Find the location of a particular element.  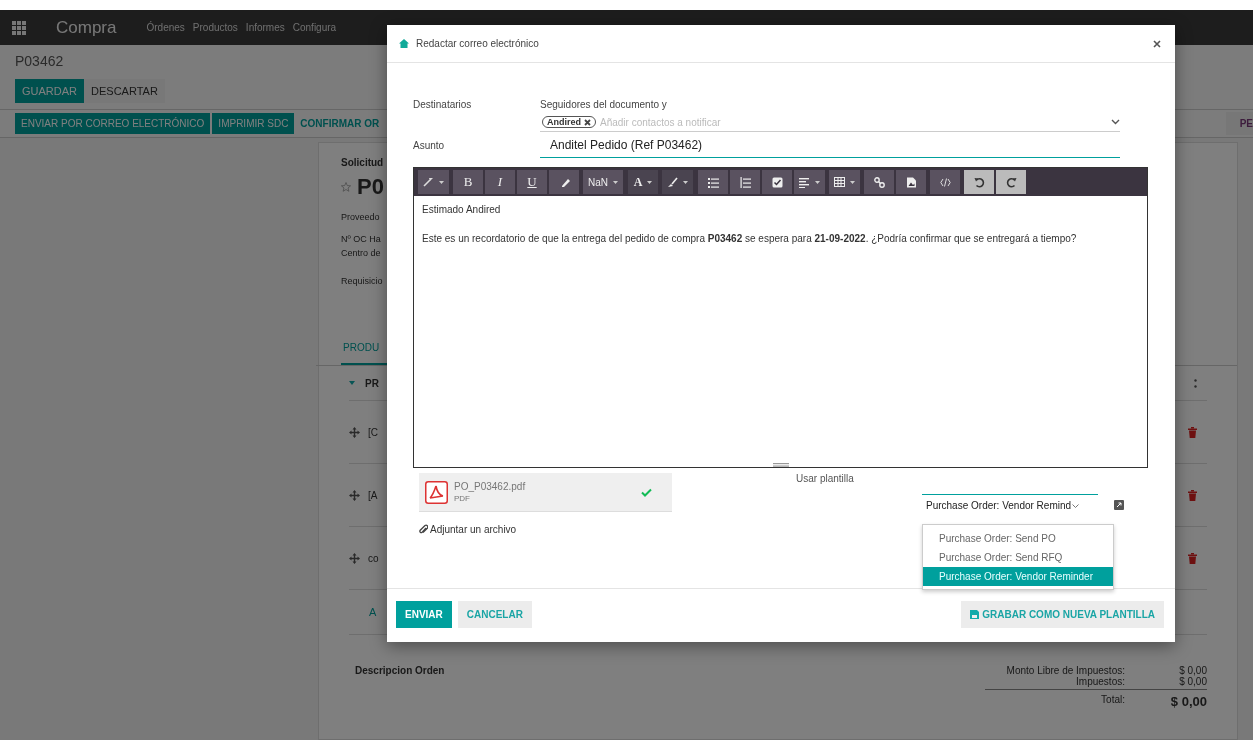

action-button: ENVIAR POR CORREO ELECTRÓNICO is located at coordinates (113, 123).